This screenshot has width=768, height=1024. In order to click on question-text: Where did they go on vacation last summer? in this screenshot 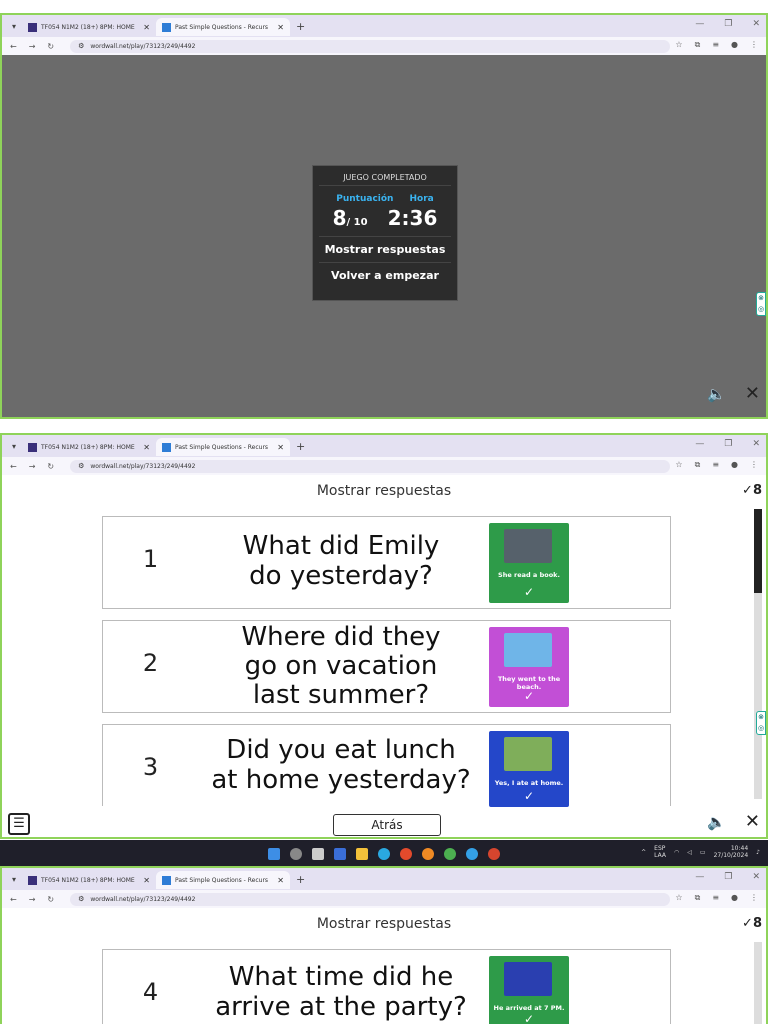, I will do `click(341, 666)`.